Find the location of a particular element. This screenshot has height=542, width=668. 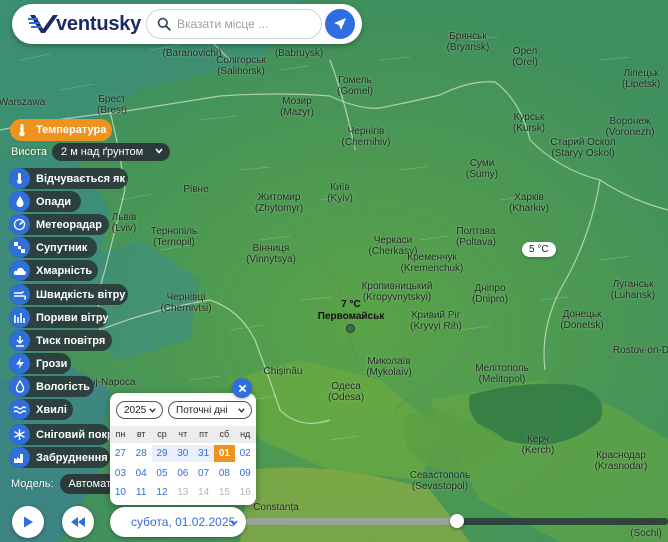

calendar-day-disabled: 14 is located at coordinates (204, 492).